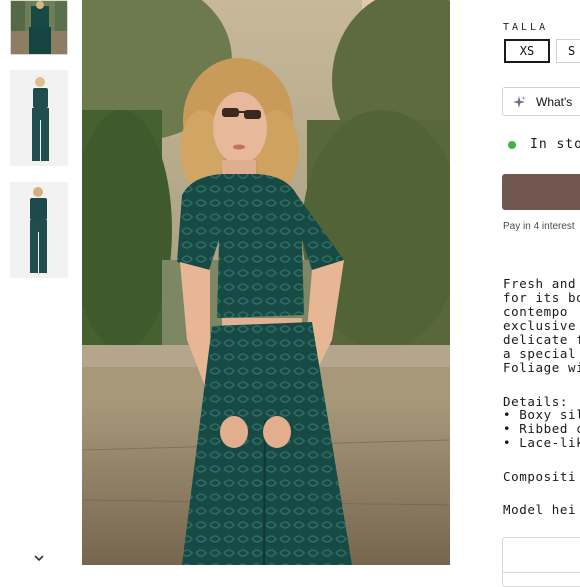 The image size is (580, 587). Describe the element at coordinates (539, 226) in the screenshot. I see `installments-text: Pay in 4 interest` at that location.